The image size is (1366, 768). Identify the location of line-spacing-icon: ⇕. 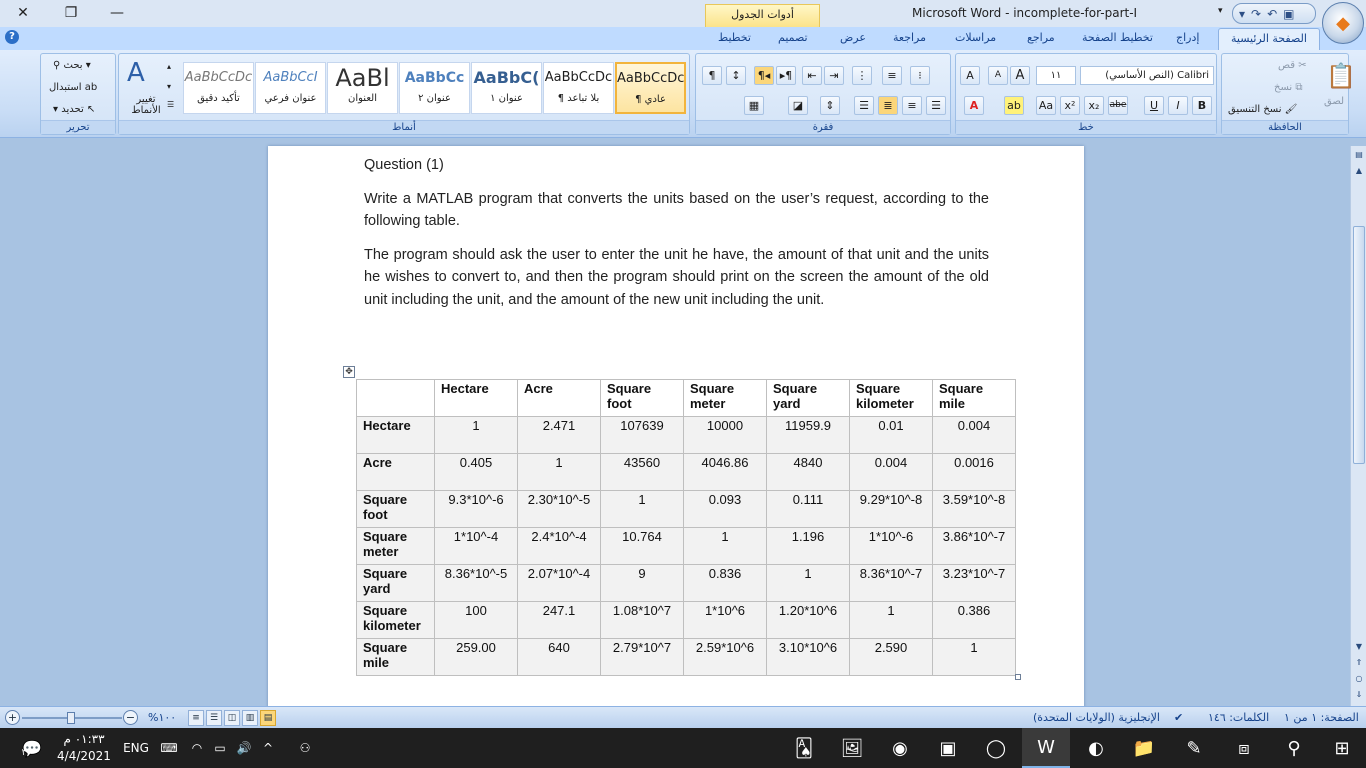
(830, 105).